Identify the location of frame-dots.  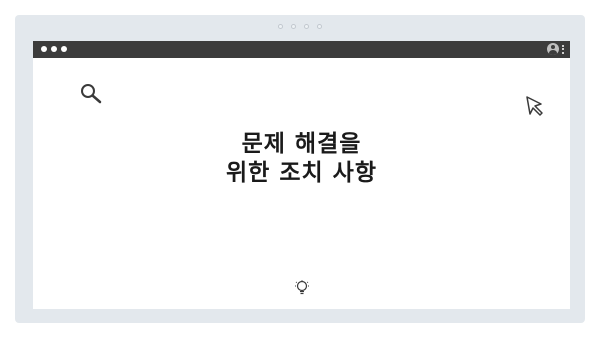
(300, 26).